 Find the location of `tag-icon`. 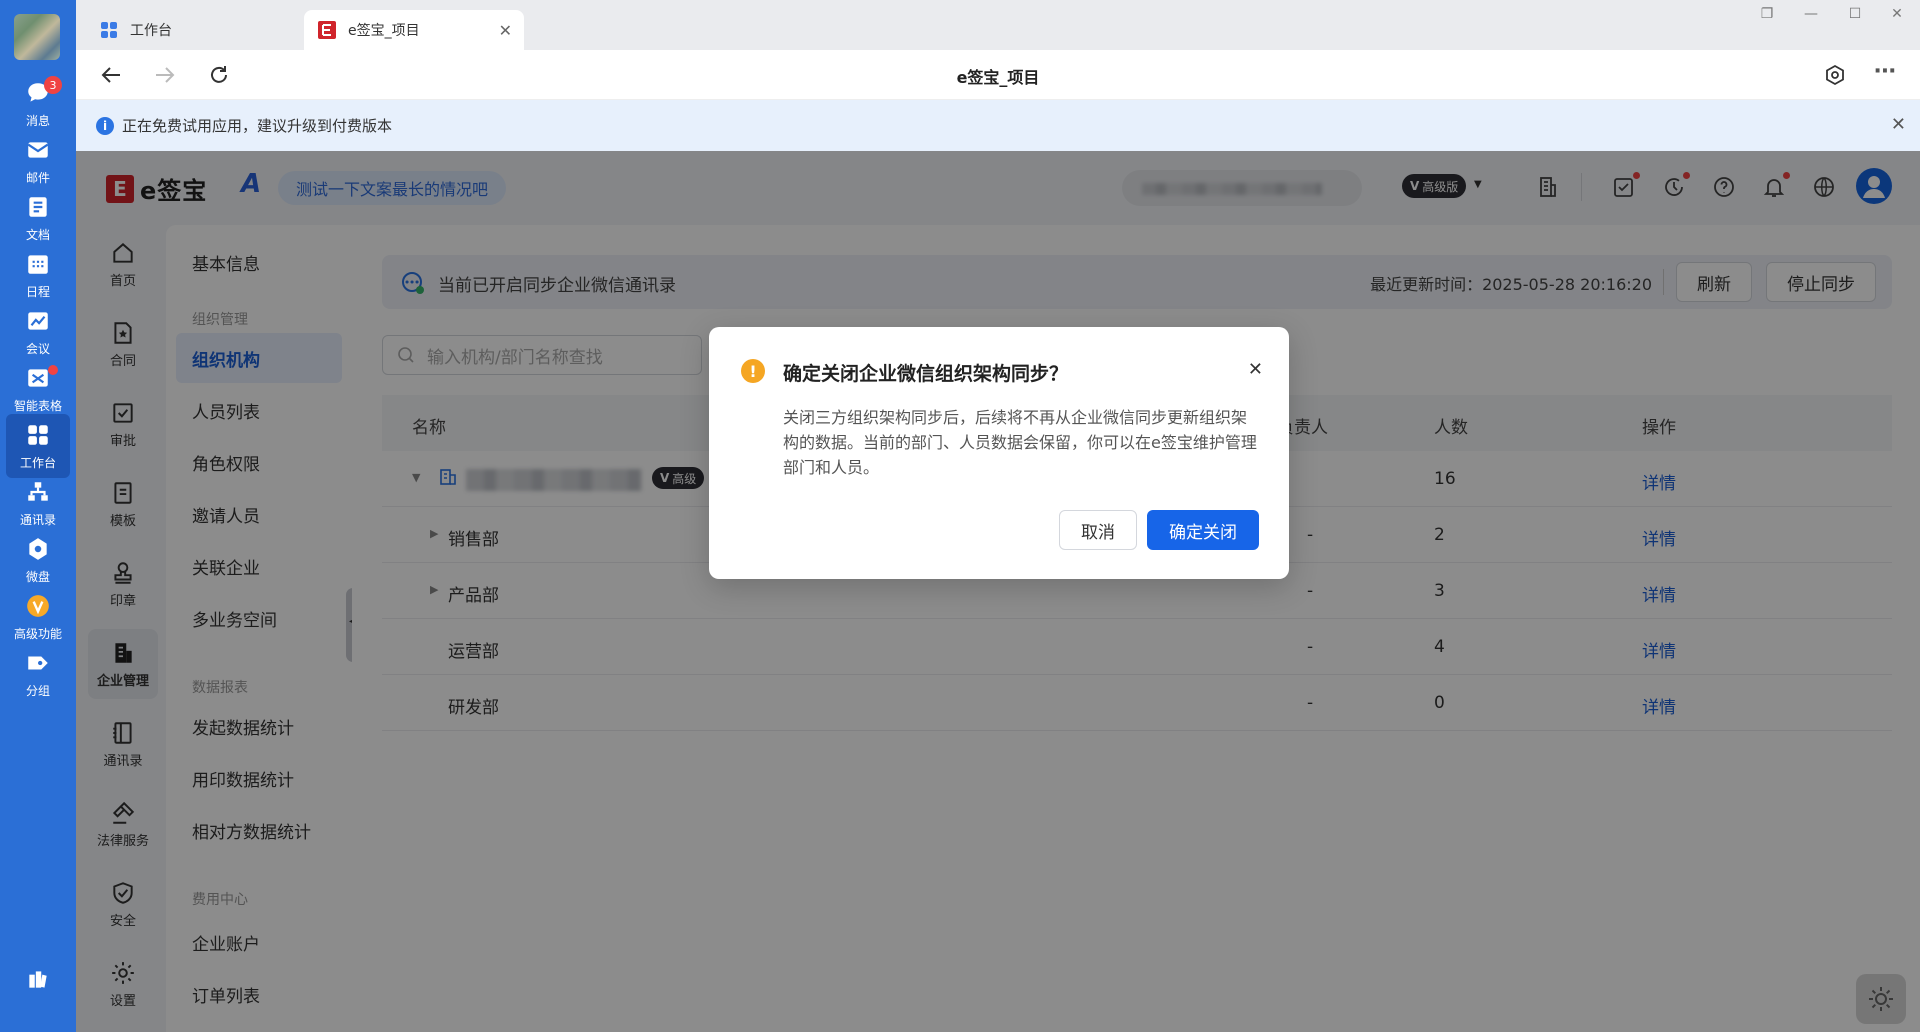

tag-icon is located at coordinates (38, 662).